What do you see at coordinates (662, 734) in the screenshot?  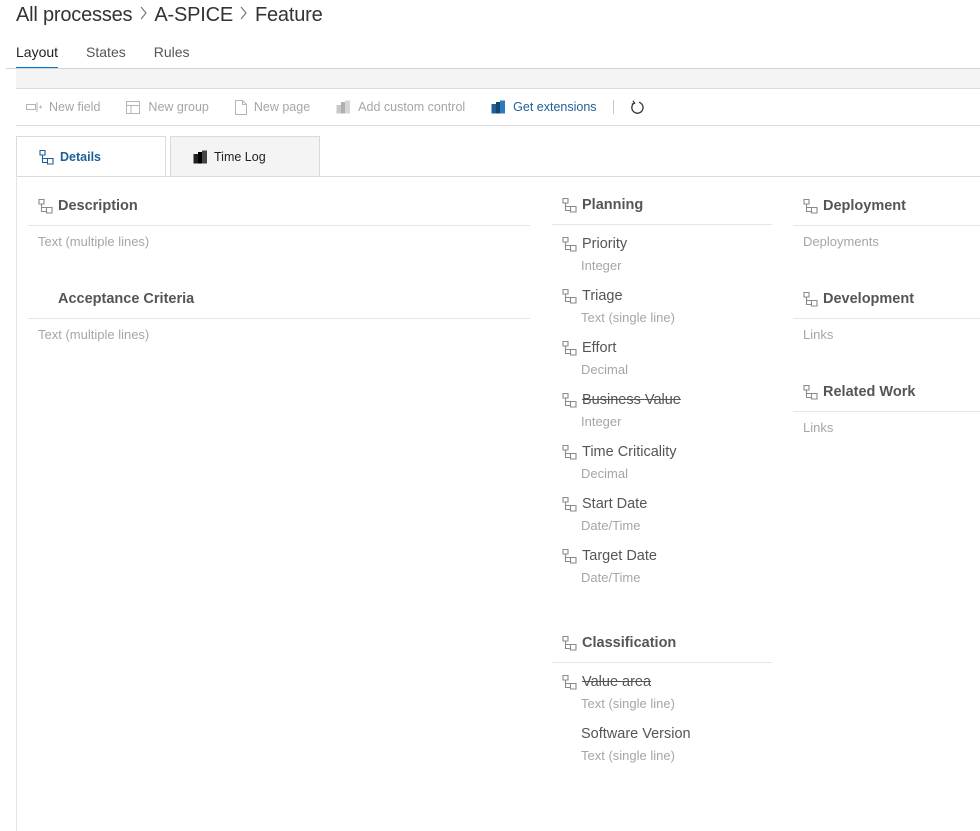 I see `field-software-version-name-row: Software Version` at bounding box center [662, 734].